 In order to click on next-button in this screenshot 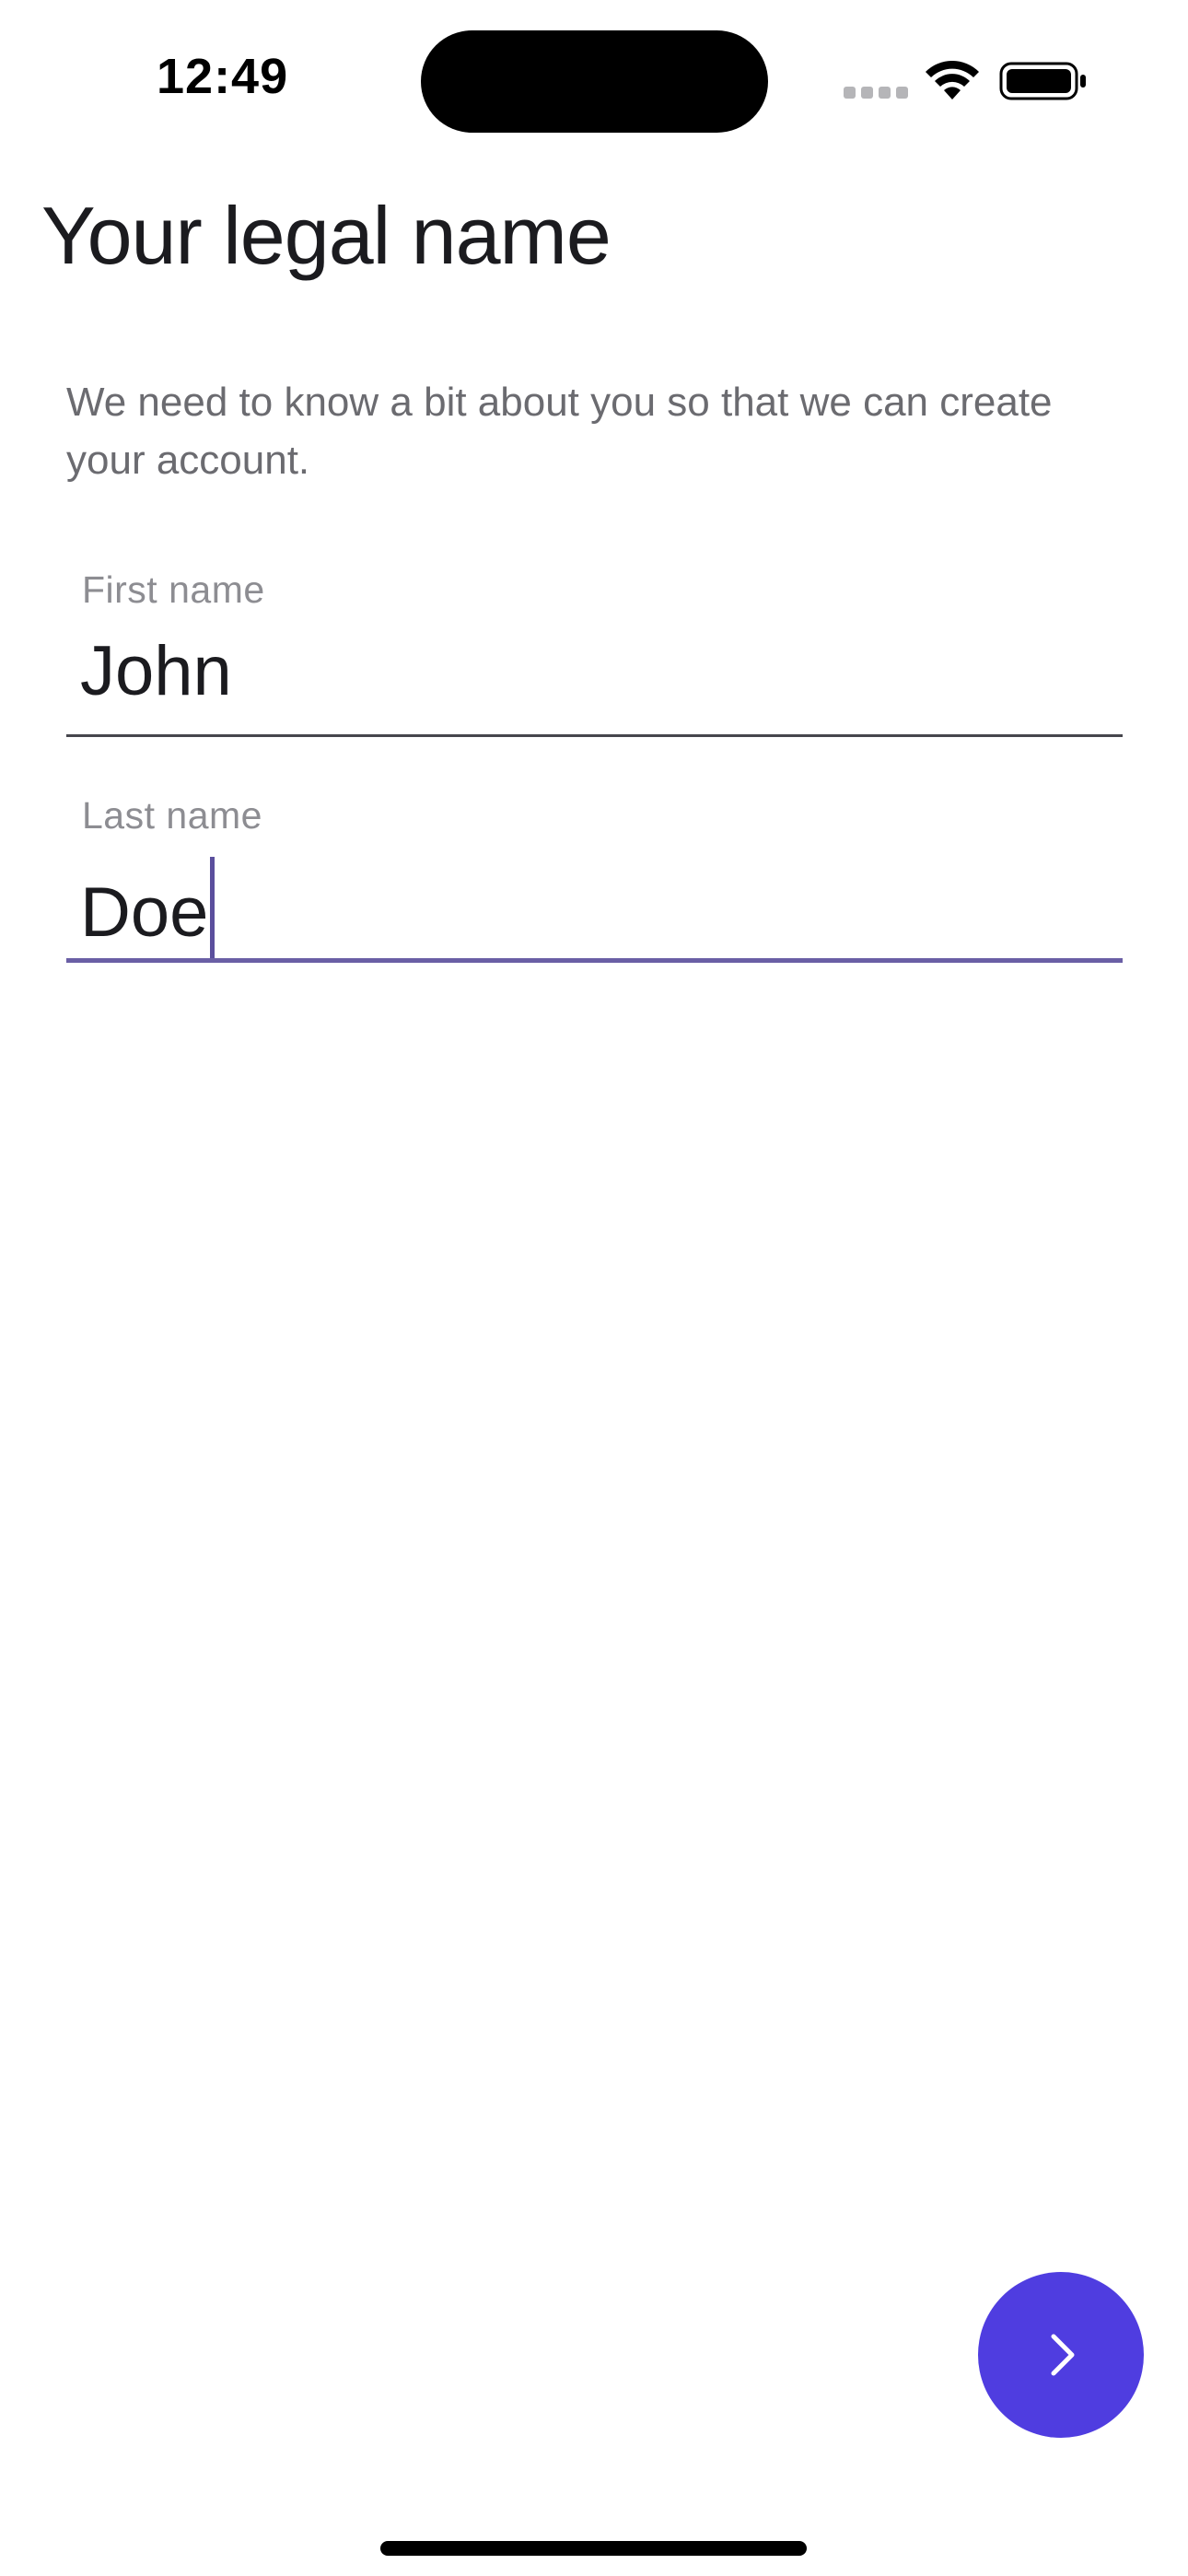, I will do `click(1061, 2355)`.